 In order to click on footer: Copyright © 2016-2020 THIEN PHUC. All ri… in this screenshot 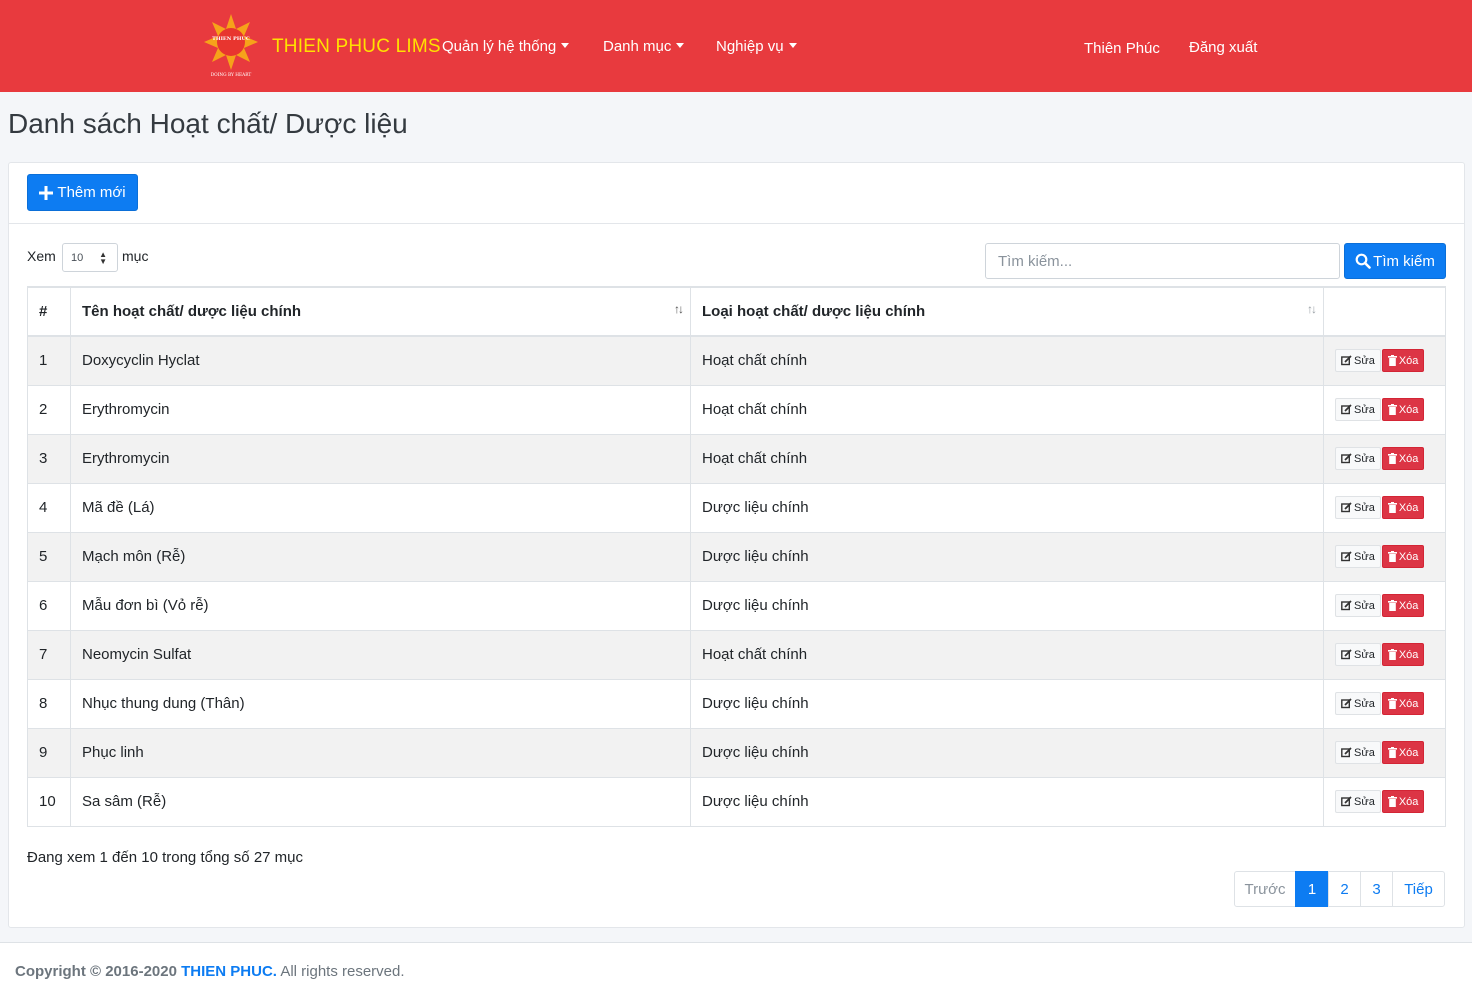, I will do `click(736, 969)`.